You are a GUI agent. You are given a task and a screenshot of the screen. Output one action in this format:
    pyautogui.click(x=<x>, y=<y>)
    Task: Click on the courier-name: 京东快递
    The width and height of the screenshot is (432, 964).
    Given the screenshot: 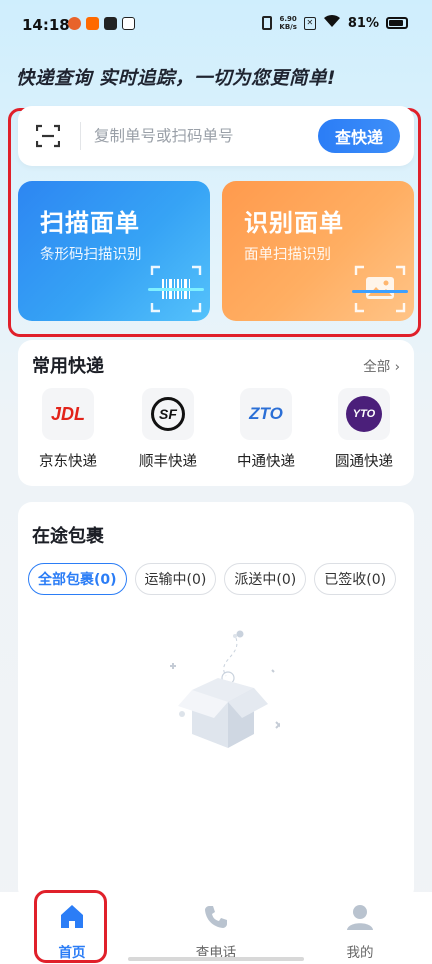 What is the action you would take?
    pyautogui.click(x=68, y=462)
    